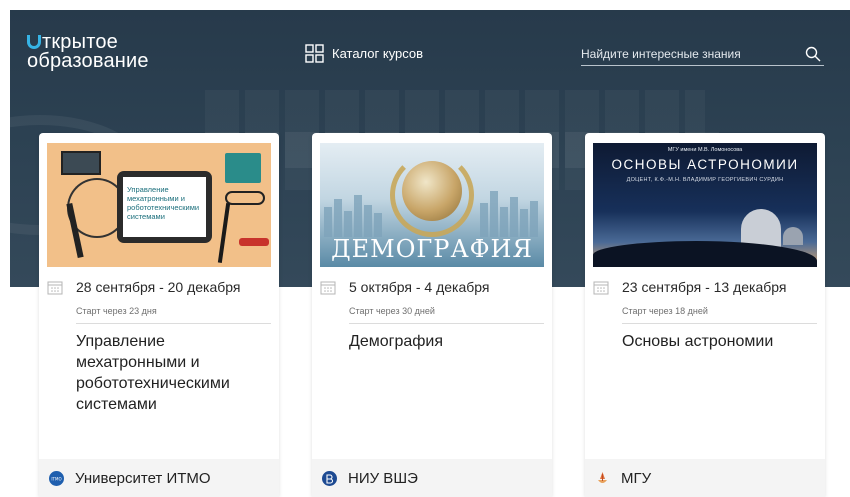 Image resolution: width=850 pixels, height=497 pixels. What do you see at coordinates (447, 341) in the screenshot?
I see `course-title: Демография` at bounding box center [447, 341].